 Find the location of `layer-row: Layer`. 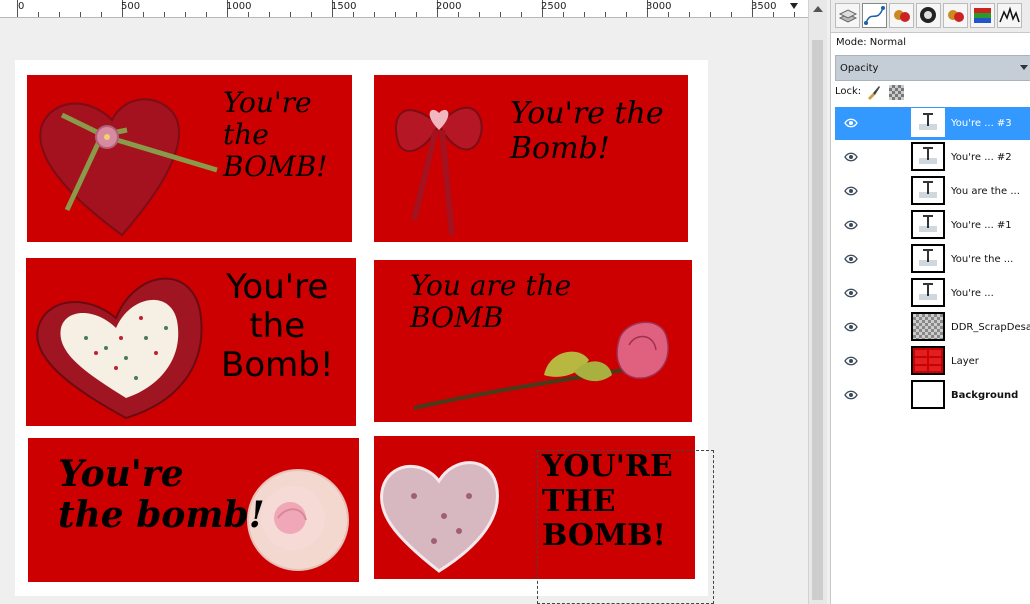

layer-row: Layer is located at coordinates (932, 362).